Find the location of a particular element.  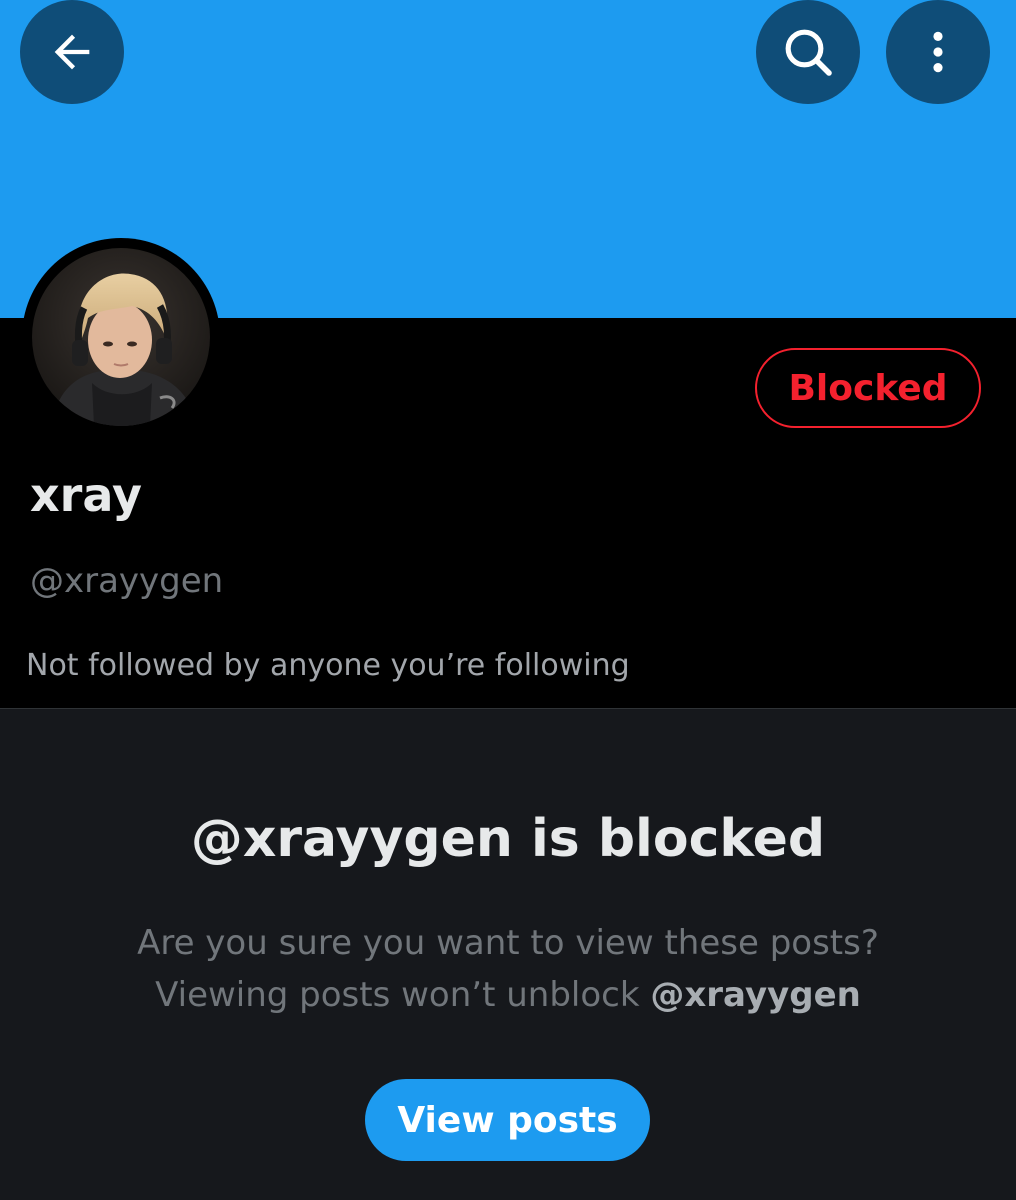

arrow-left-icon is located at coordinates (72, 52).